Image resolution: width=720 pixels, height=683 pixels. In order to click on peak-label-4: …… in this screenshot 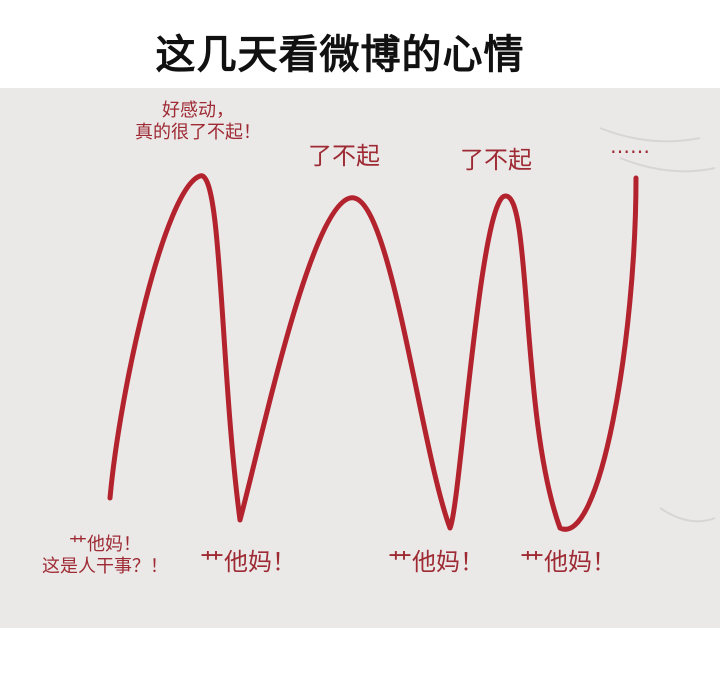, I will do `click(630, 146)`.